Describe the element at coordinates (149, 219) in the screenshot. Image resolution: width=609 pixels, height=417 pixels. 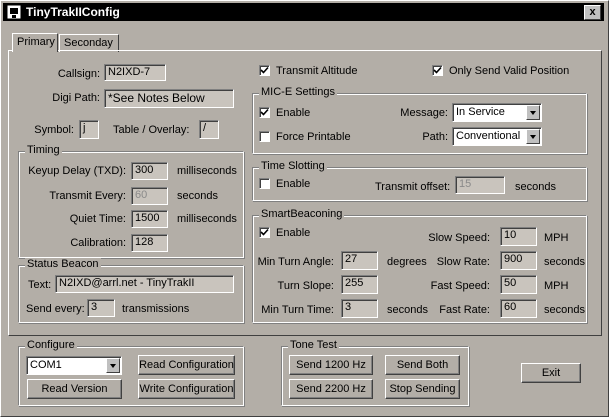
I see `quiet-time-input: 1500` at that location.